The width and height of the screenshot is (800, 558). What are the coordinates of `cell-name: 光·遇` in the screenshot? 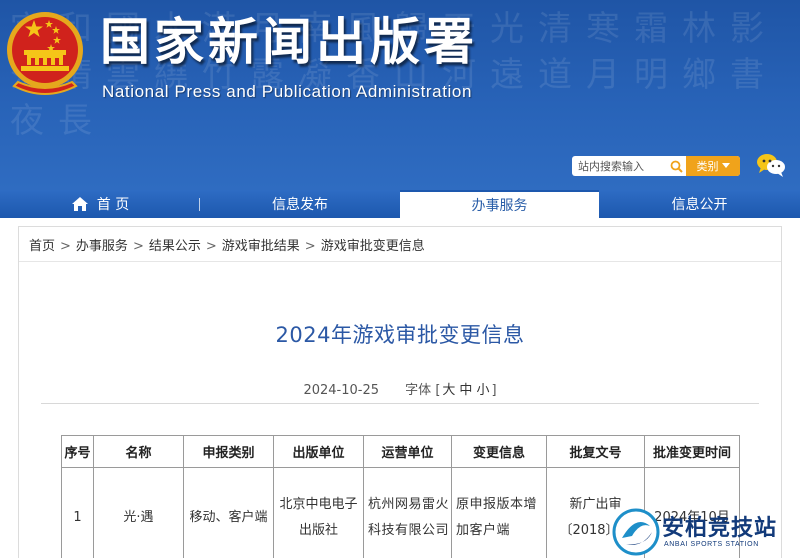 It's located at (138, 512).